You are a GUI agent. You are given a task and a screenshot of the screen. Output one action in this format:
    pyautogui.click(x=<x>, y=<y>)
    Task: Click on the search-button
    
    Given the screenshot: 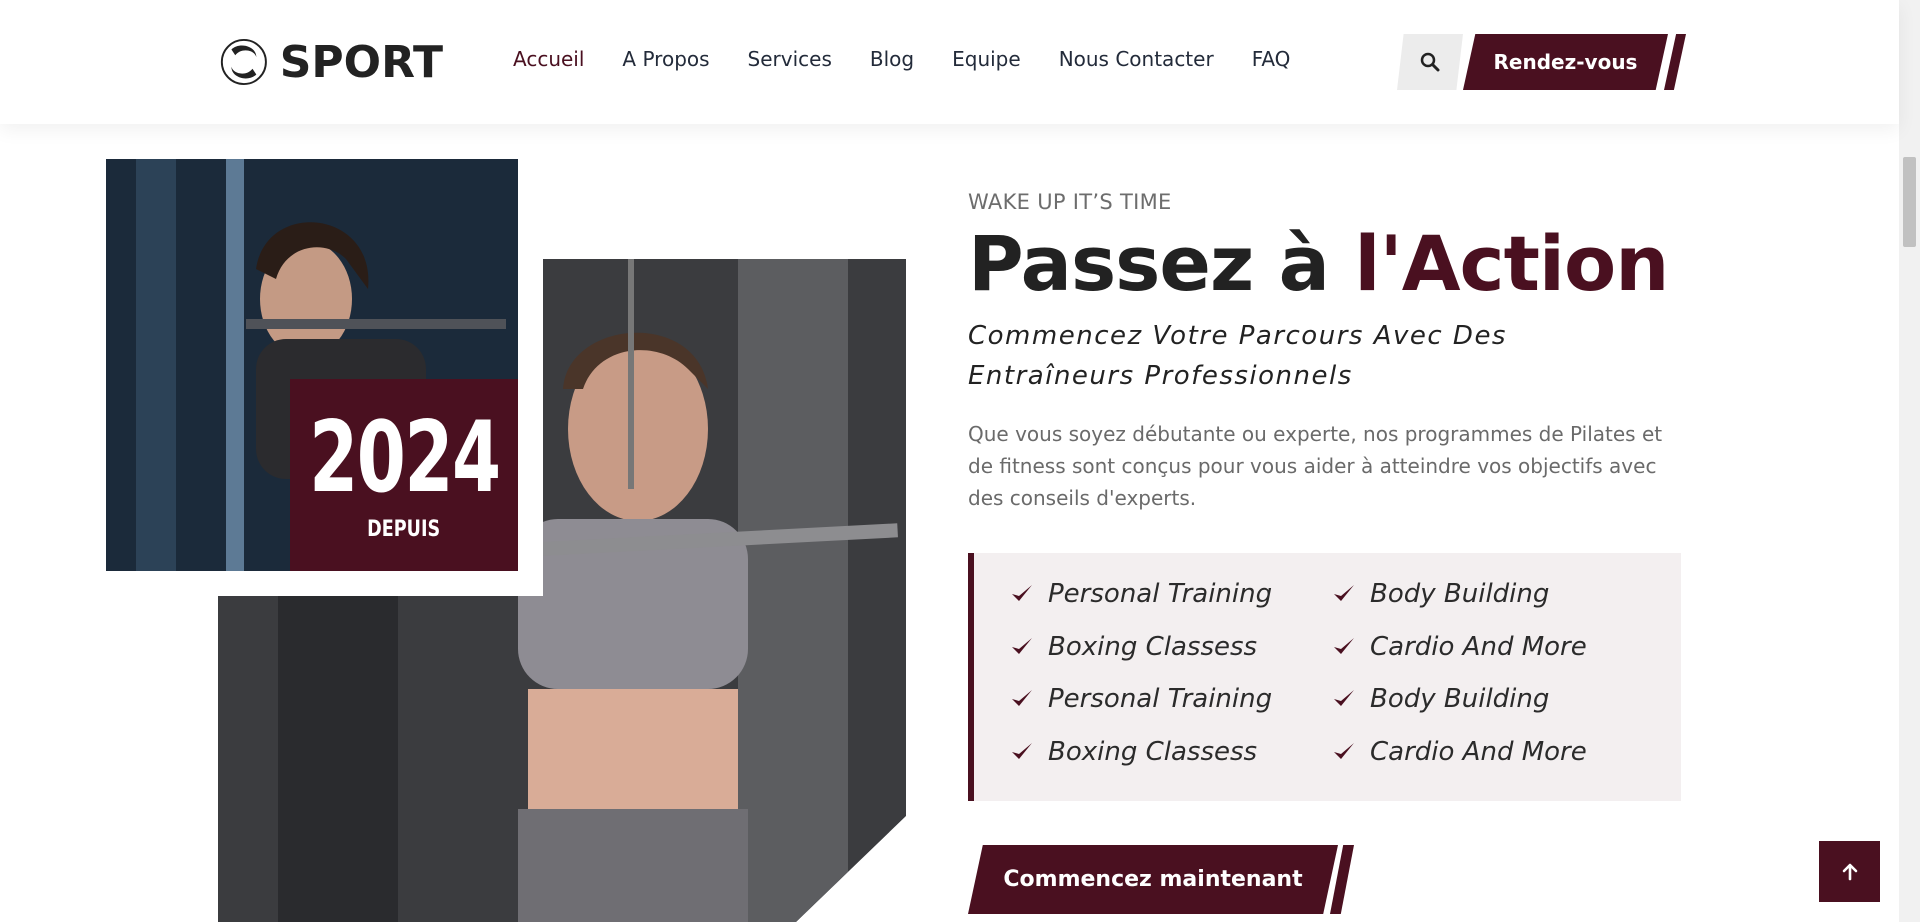 What is the action you would take?
    pyautogui.click(x=1430, y=62)
    